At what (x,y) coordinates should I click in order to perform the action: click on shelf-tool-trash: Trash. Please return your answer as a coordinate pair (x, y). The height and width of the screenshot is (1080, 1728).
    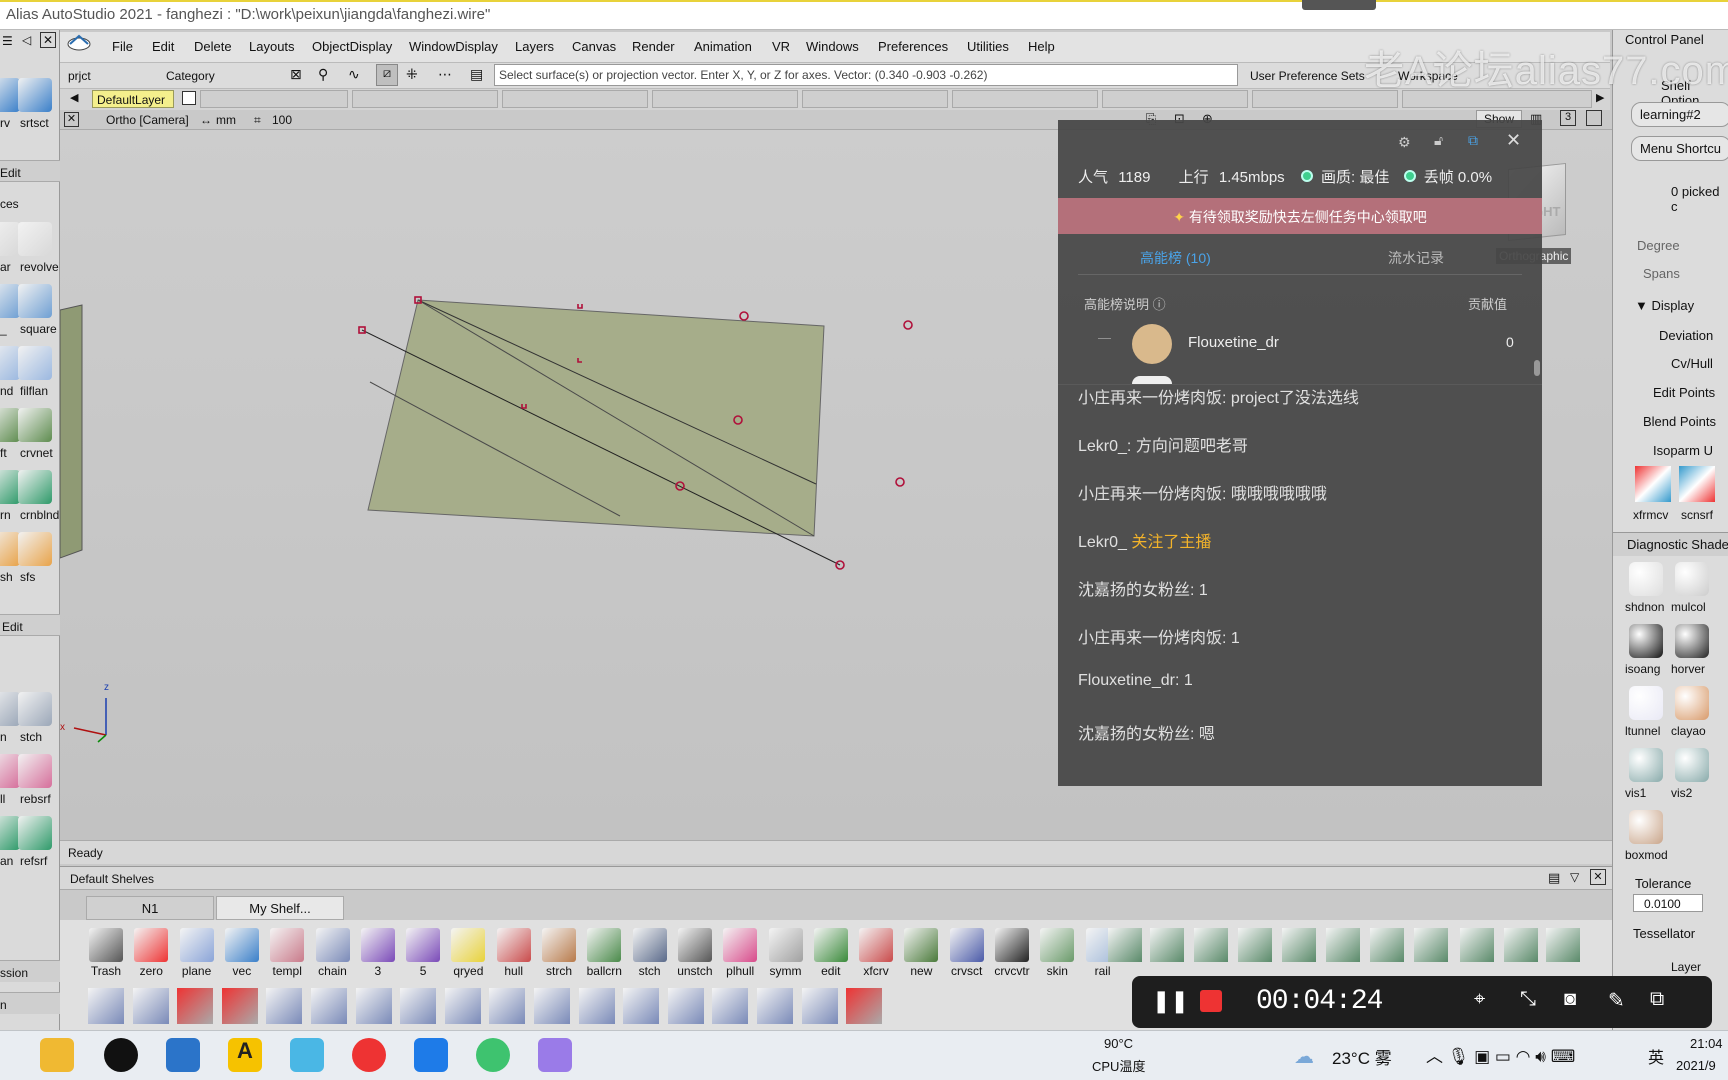
    Looking at the image, I should click on (106, 953).